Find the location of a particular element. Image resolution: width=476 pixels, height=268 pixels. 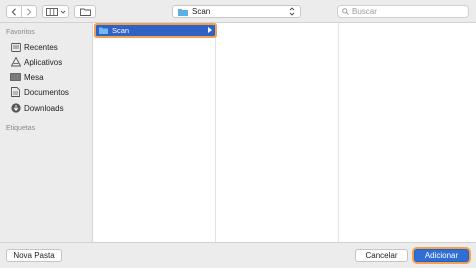

sidebar-item-aplicativos: Aplicativos is located at coordinates (36, 62).